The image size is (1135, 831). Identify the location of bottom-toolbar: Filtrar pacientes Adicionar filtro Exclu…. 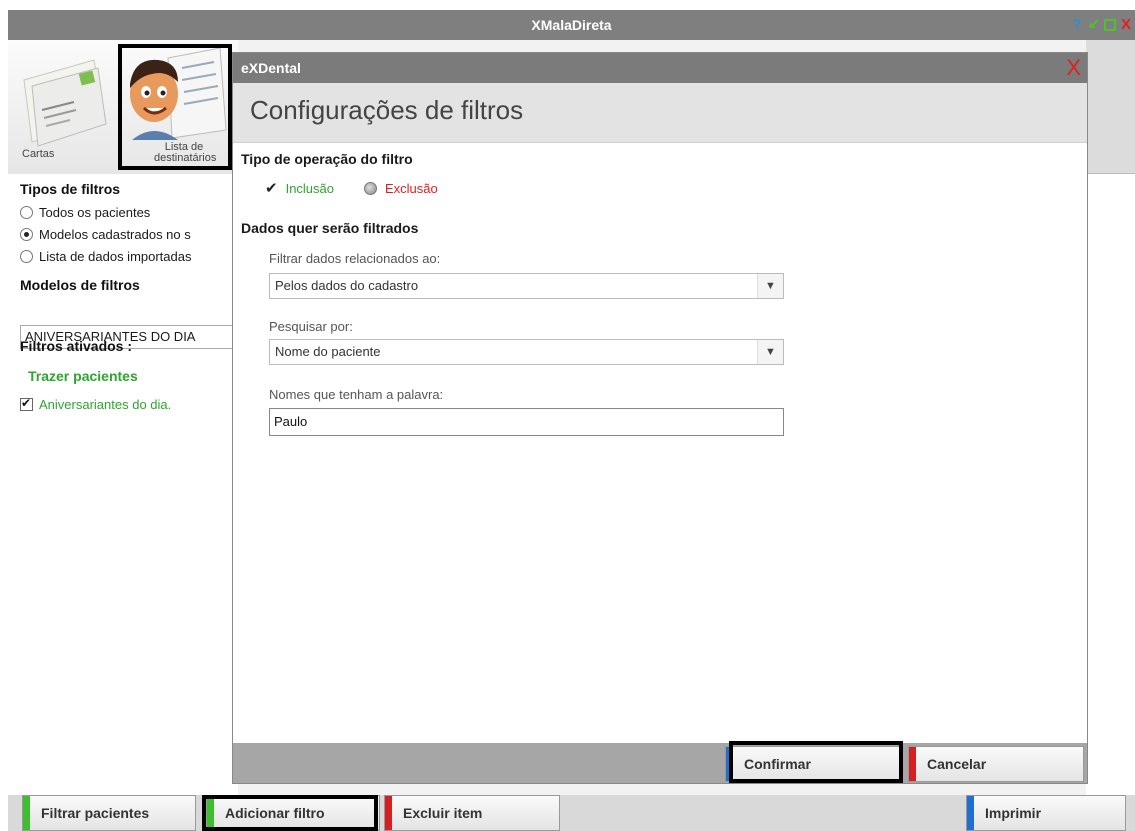
(571, 813).